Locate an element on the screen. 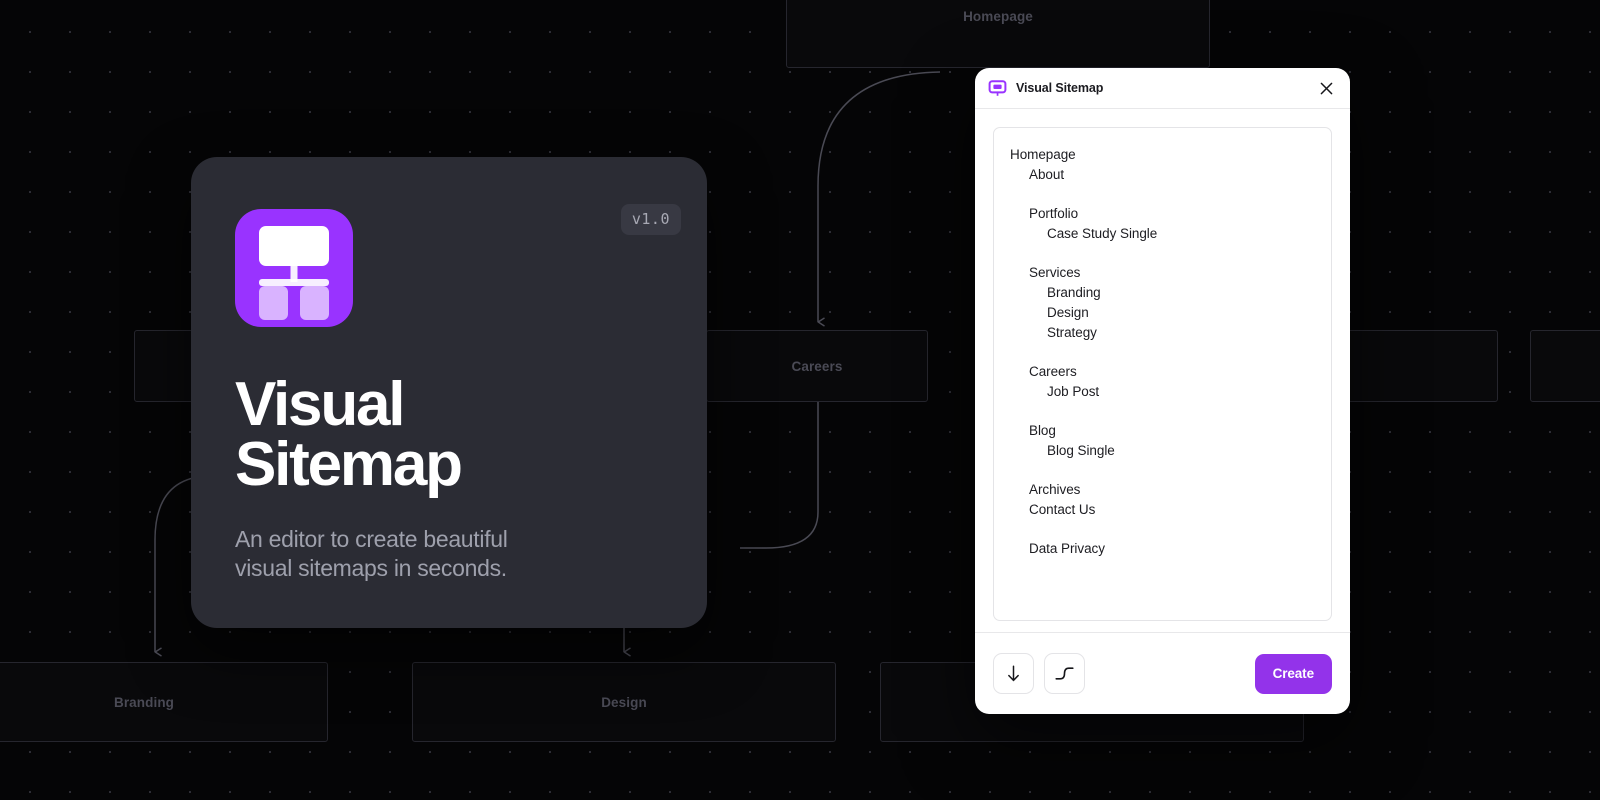  sitemap-app-icon is located at coordinates (294, 268).